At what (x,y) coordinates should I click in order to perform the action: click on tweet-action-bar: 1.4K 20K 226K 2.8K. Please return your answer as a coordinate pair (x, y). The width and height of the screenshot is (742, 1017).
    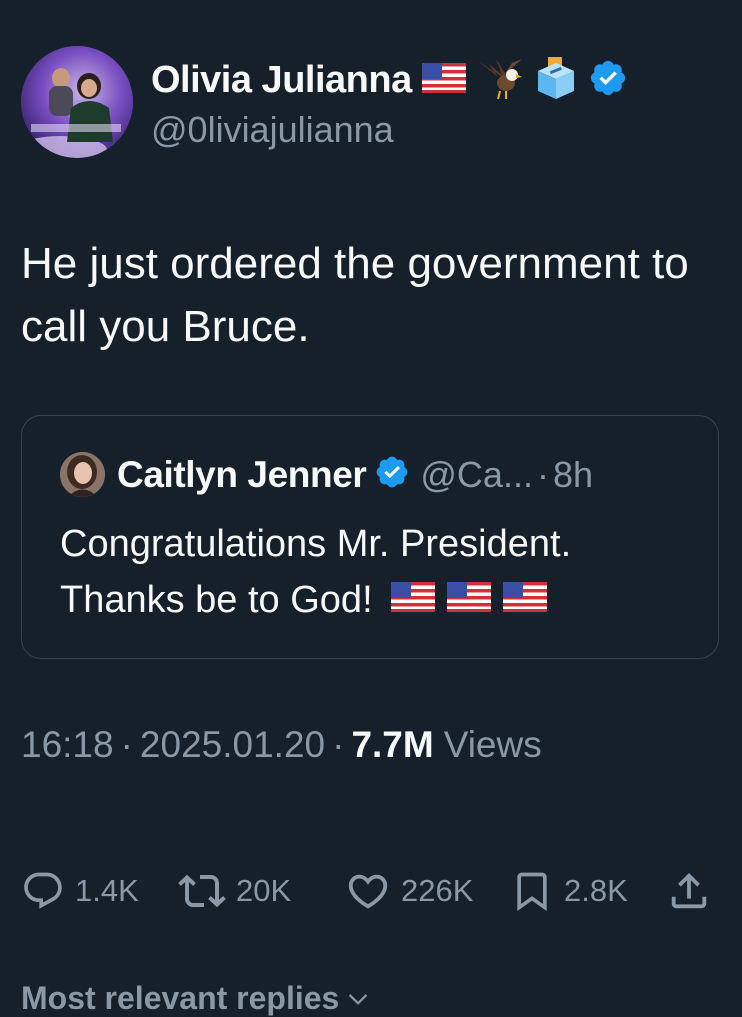
    Looking at the image, I should click on (371, 891).